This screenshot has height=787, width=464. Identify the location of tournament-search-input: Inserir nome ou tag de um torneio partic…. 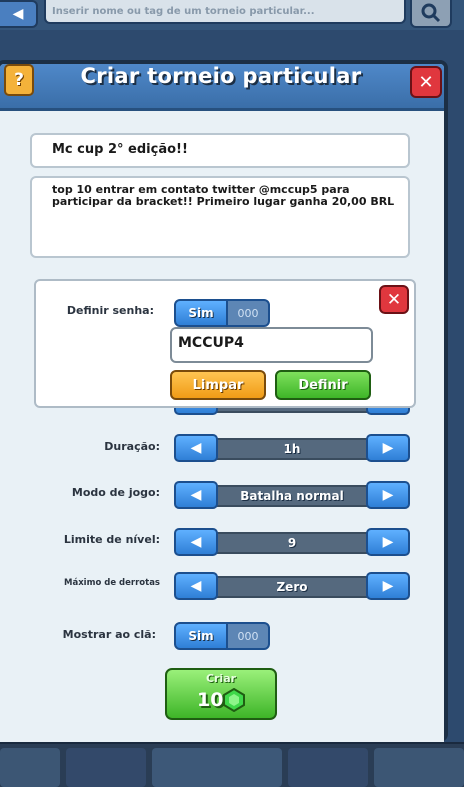
(225, 12).